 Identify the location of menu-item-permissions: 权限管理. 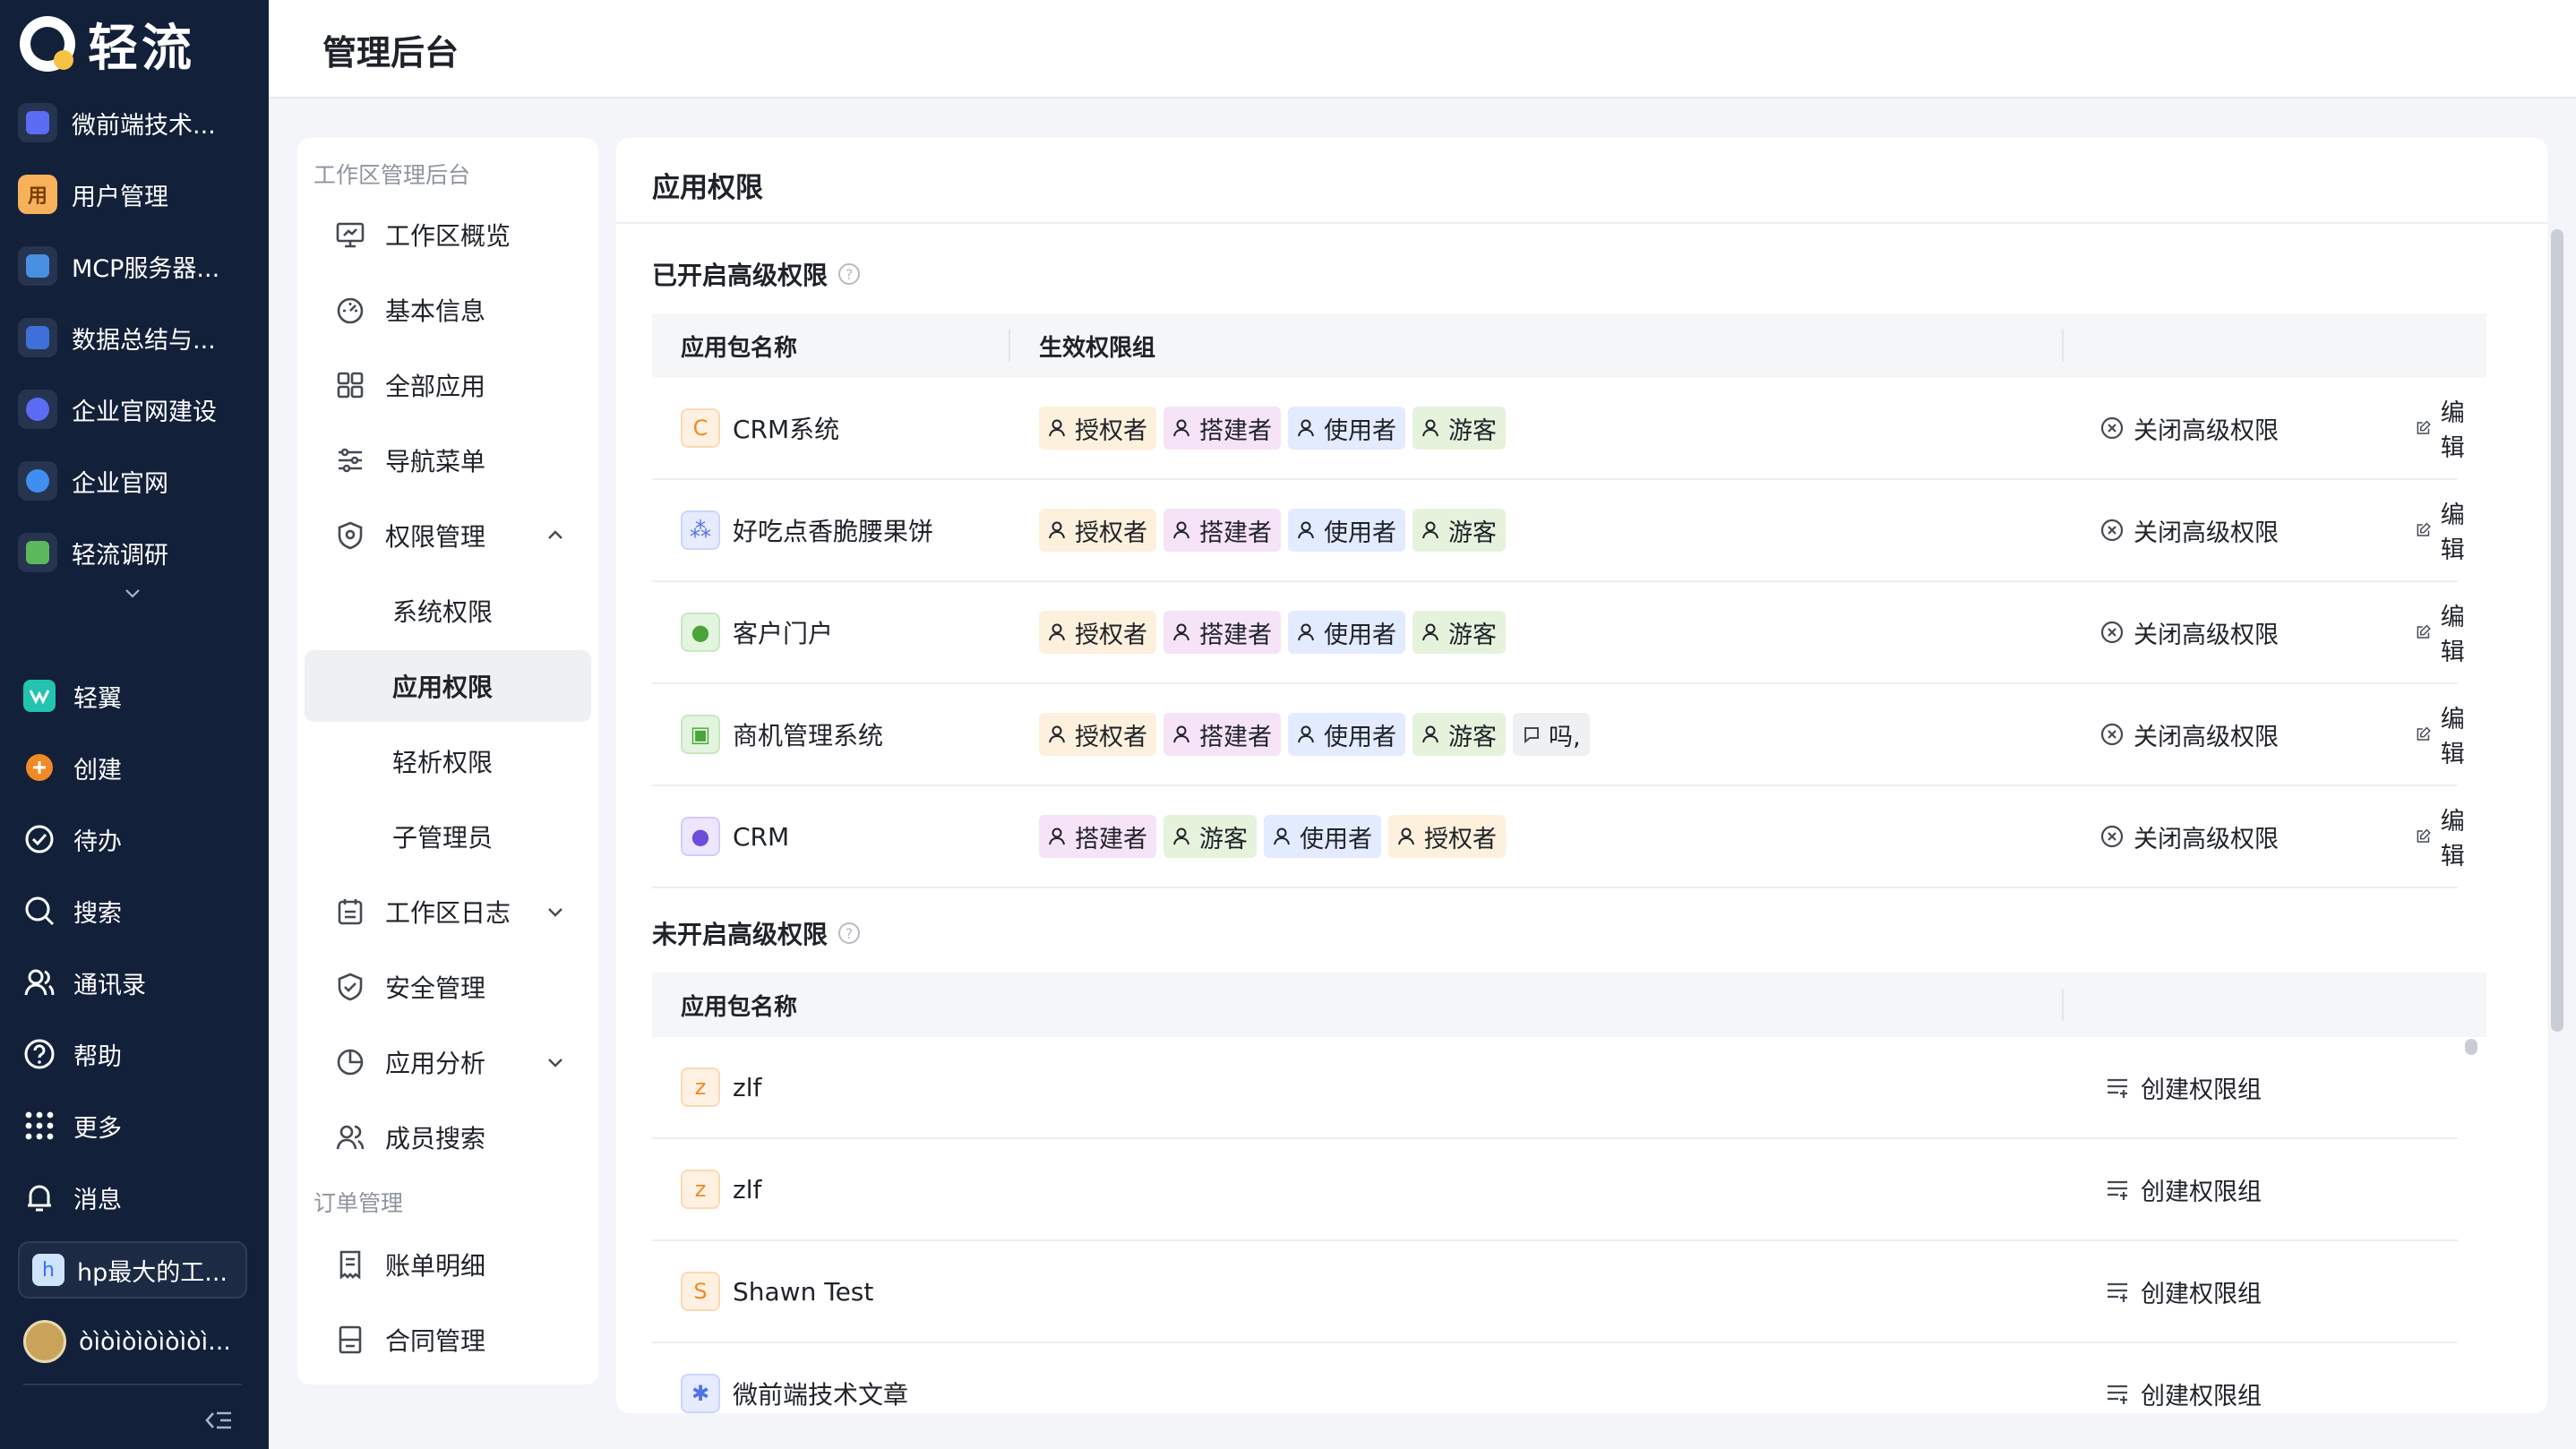
(448, 536).